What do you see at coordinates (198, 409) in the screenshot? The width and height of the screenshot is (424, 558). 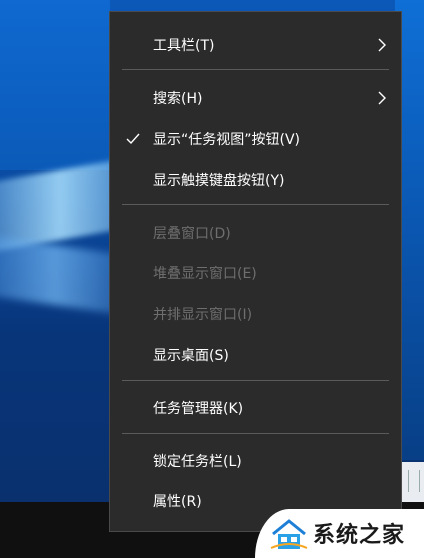 I see `menu-item-label: 任务管理器(K)` at bounding box center [198, 409].